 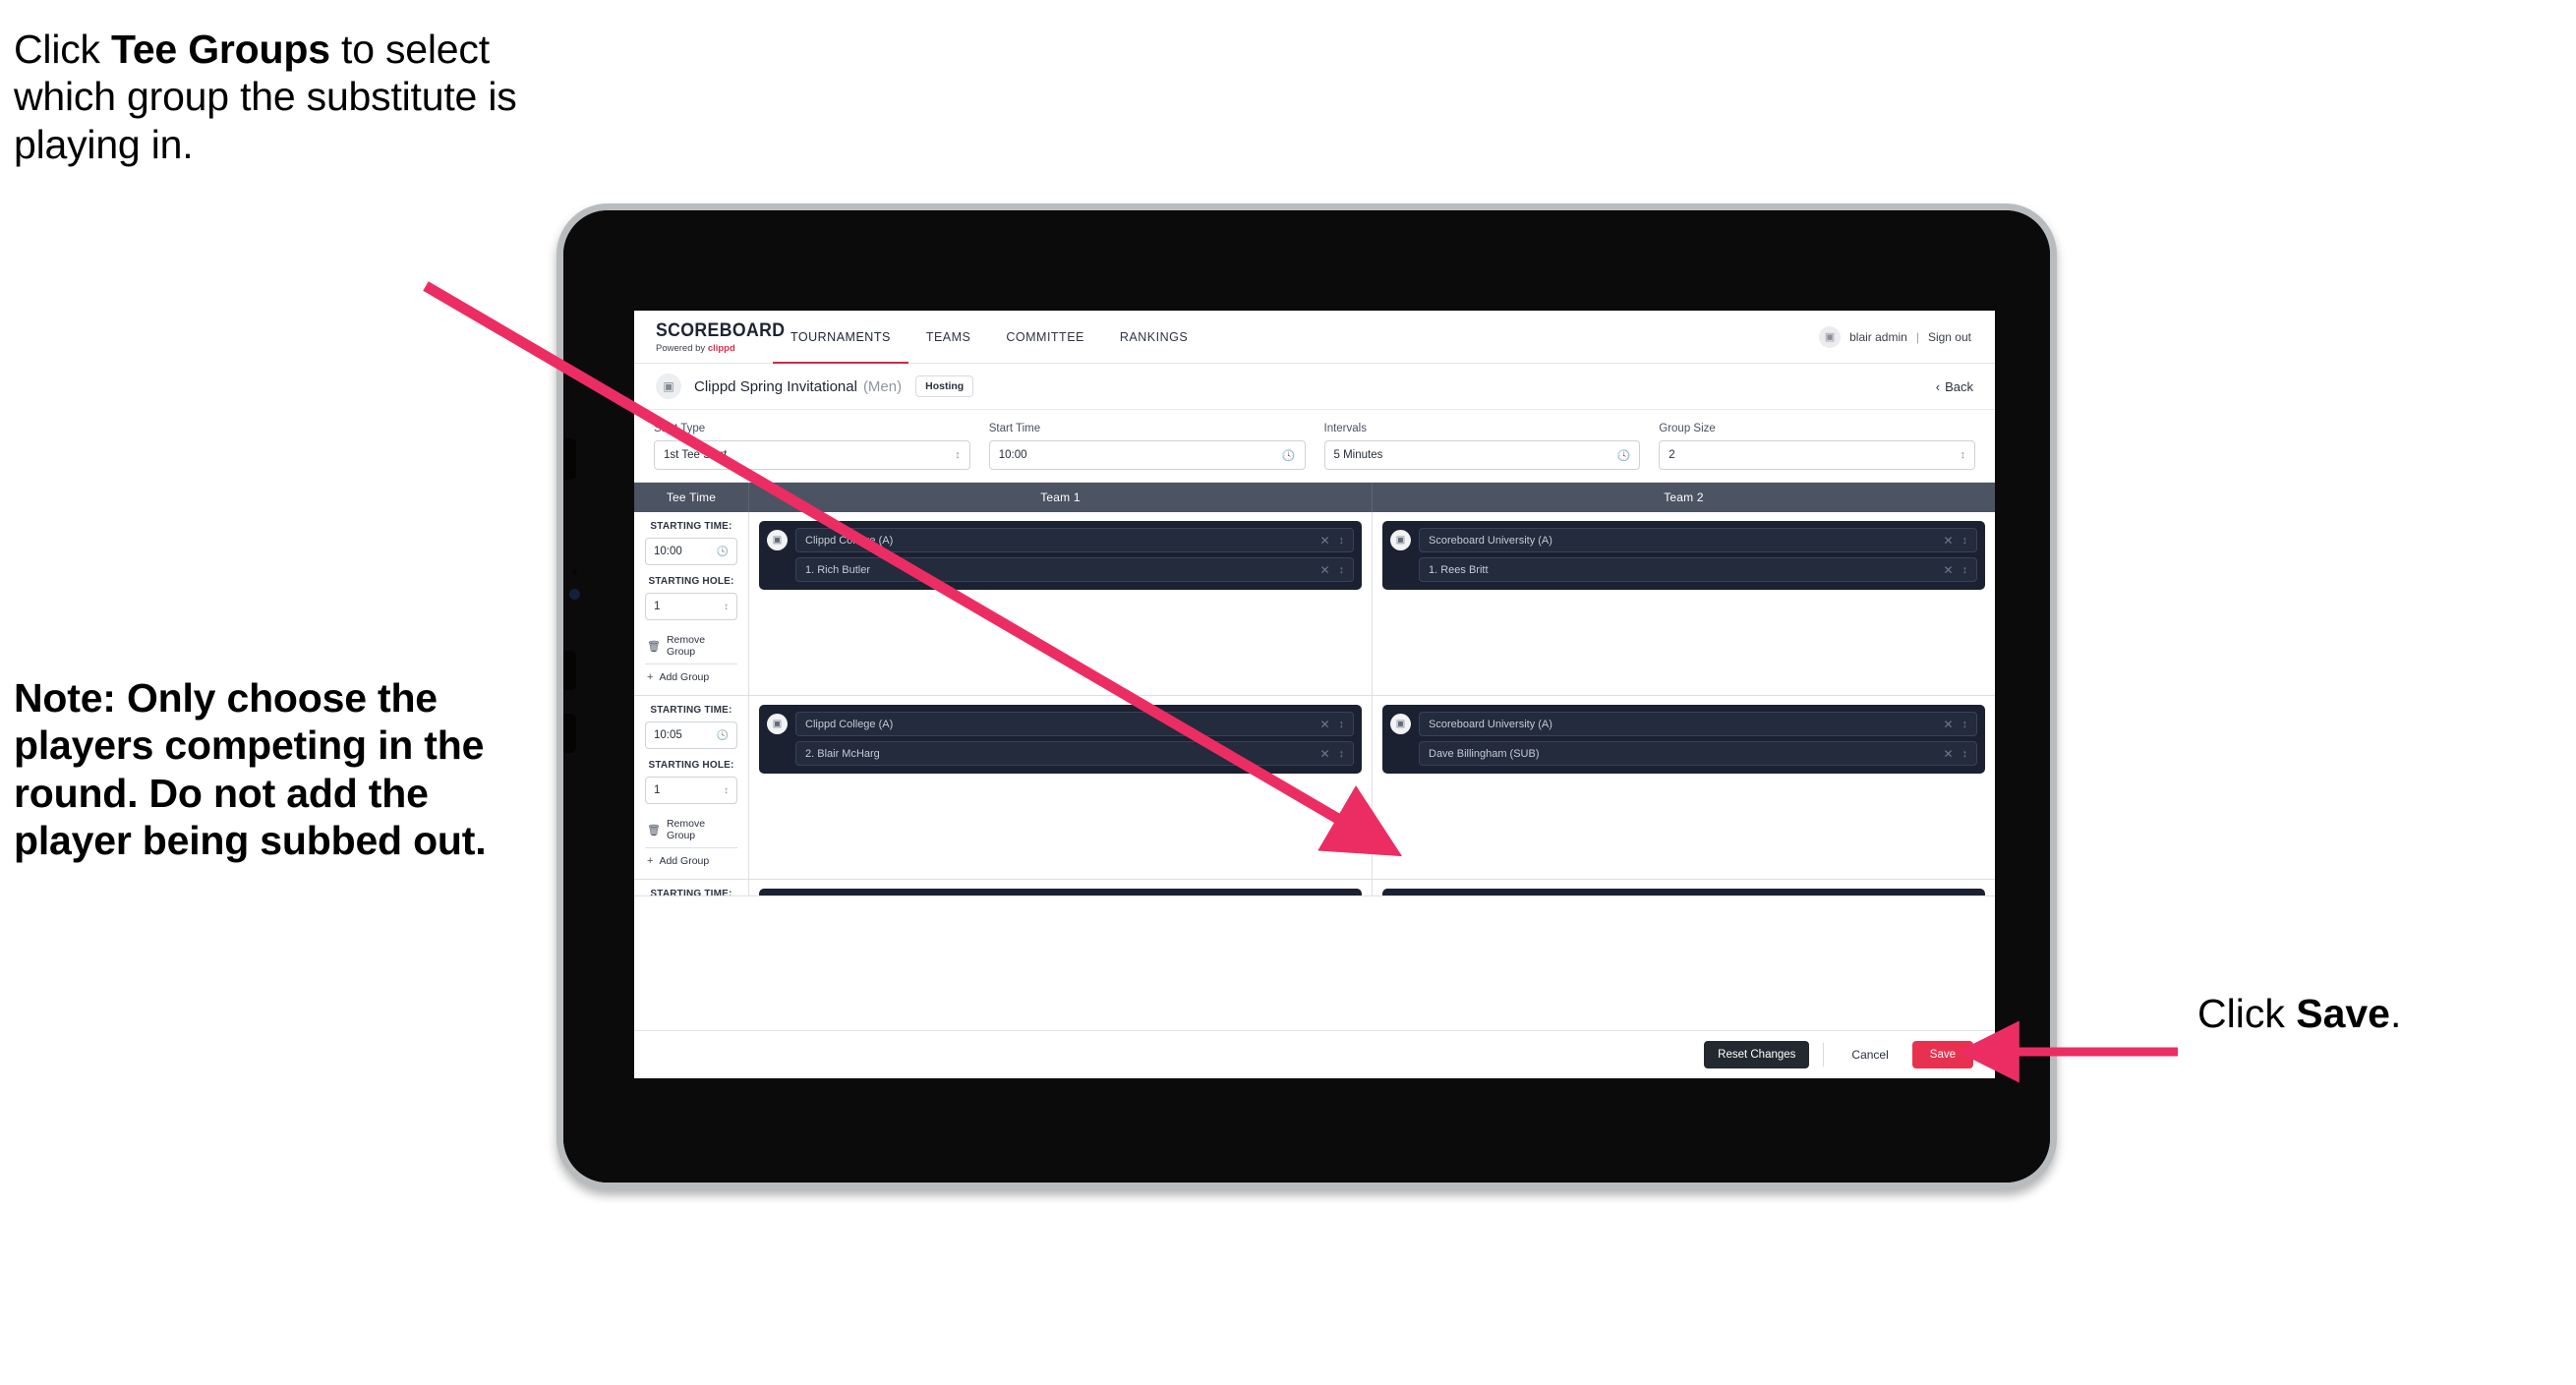 I want to click on brand-tagline: Powered by clippd, so click(x=702, y=349).